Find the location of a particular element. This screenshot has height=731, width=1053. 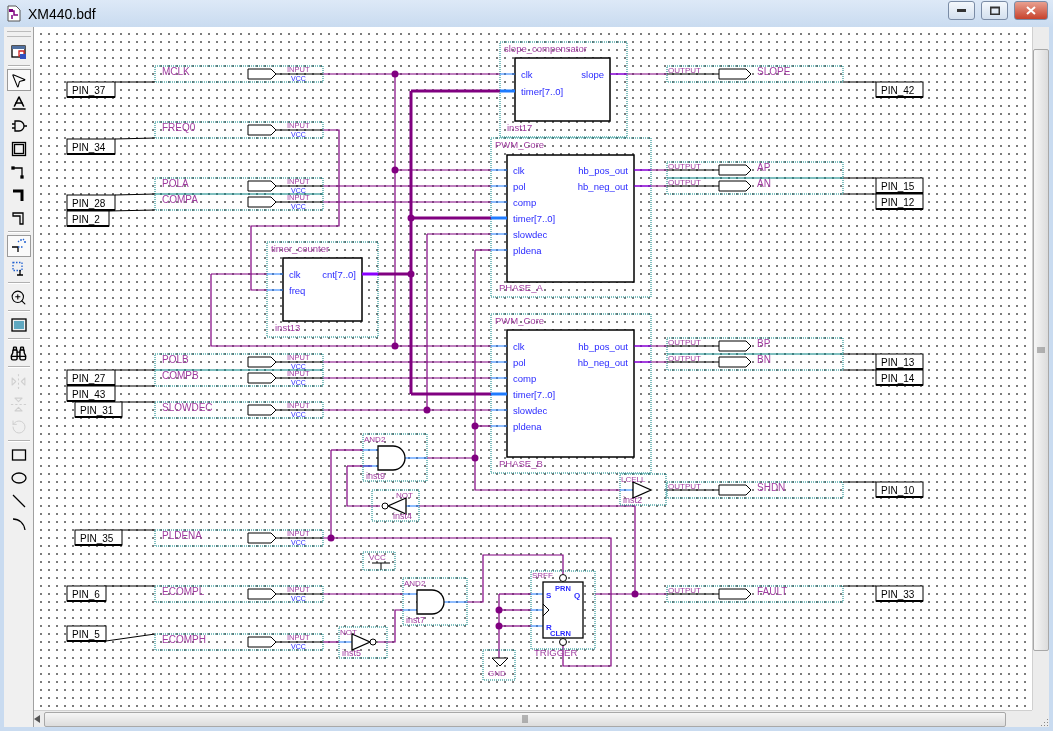

port-name: R is located at coordinates (549, 627).